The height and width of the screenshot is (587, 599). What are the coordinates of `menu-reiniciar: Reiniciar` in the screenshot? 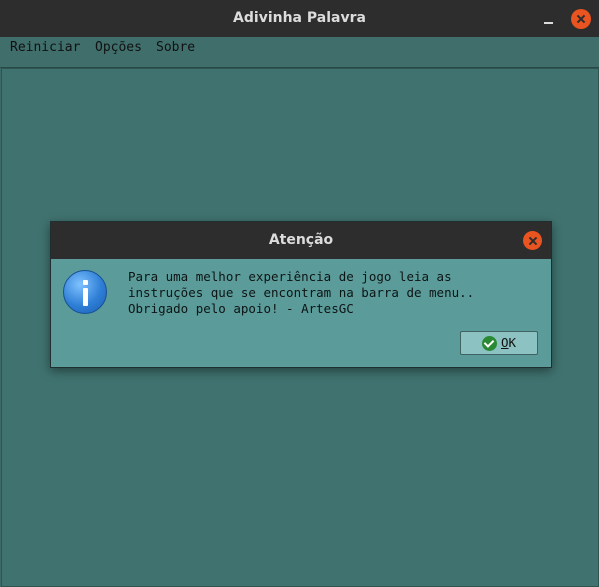 It's located at (45, 47).